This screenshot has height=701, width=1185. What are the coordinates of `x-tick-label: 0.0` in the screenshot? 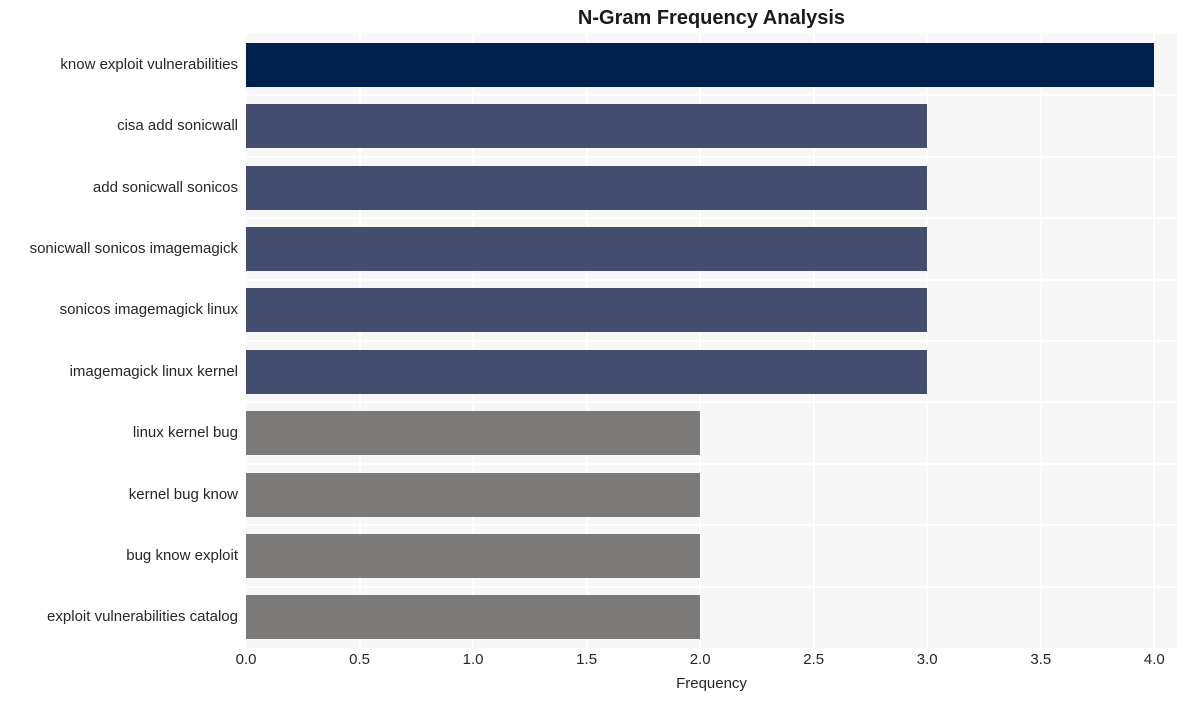 It's located at (246, 659).